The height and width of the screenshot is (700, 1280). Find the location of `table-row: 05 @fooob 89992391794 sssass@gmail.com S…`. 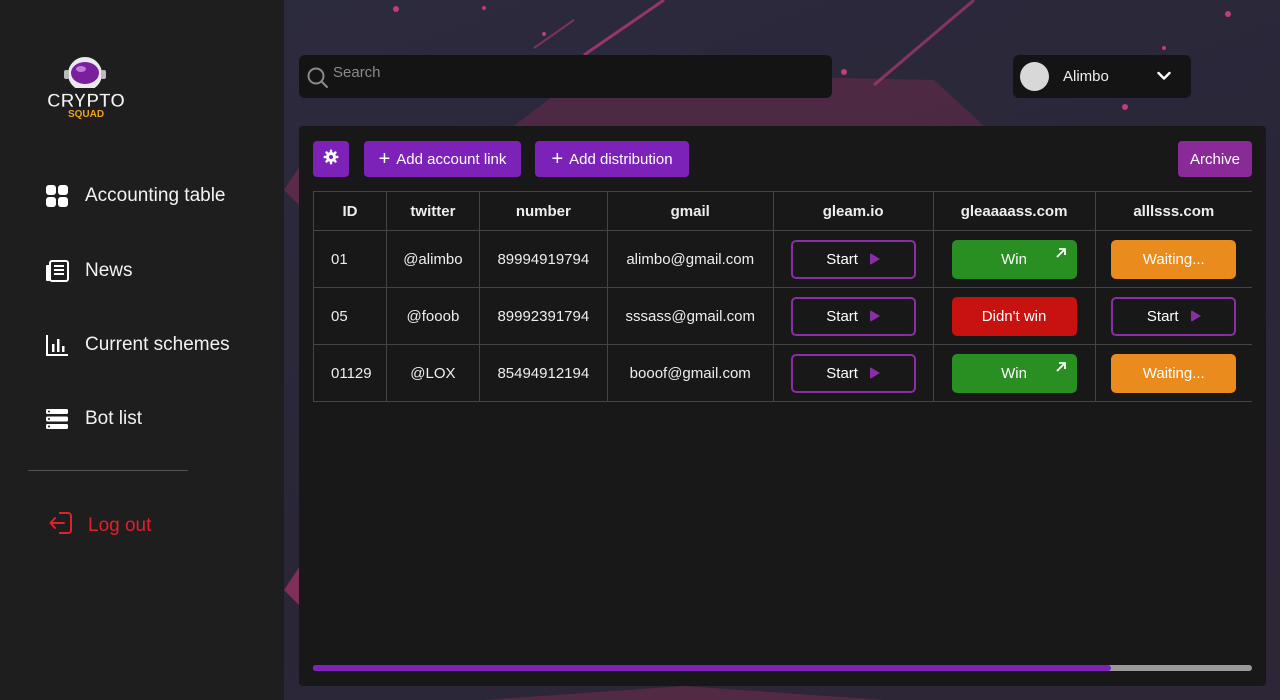

table-row: 05 @fooob 89992391794 sssass@gmail.com S… is located at coordinates (782, 316).